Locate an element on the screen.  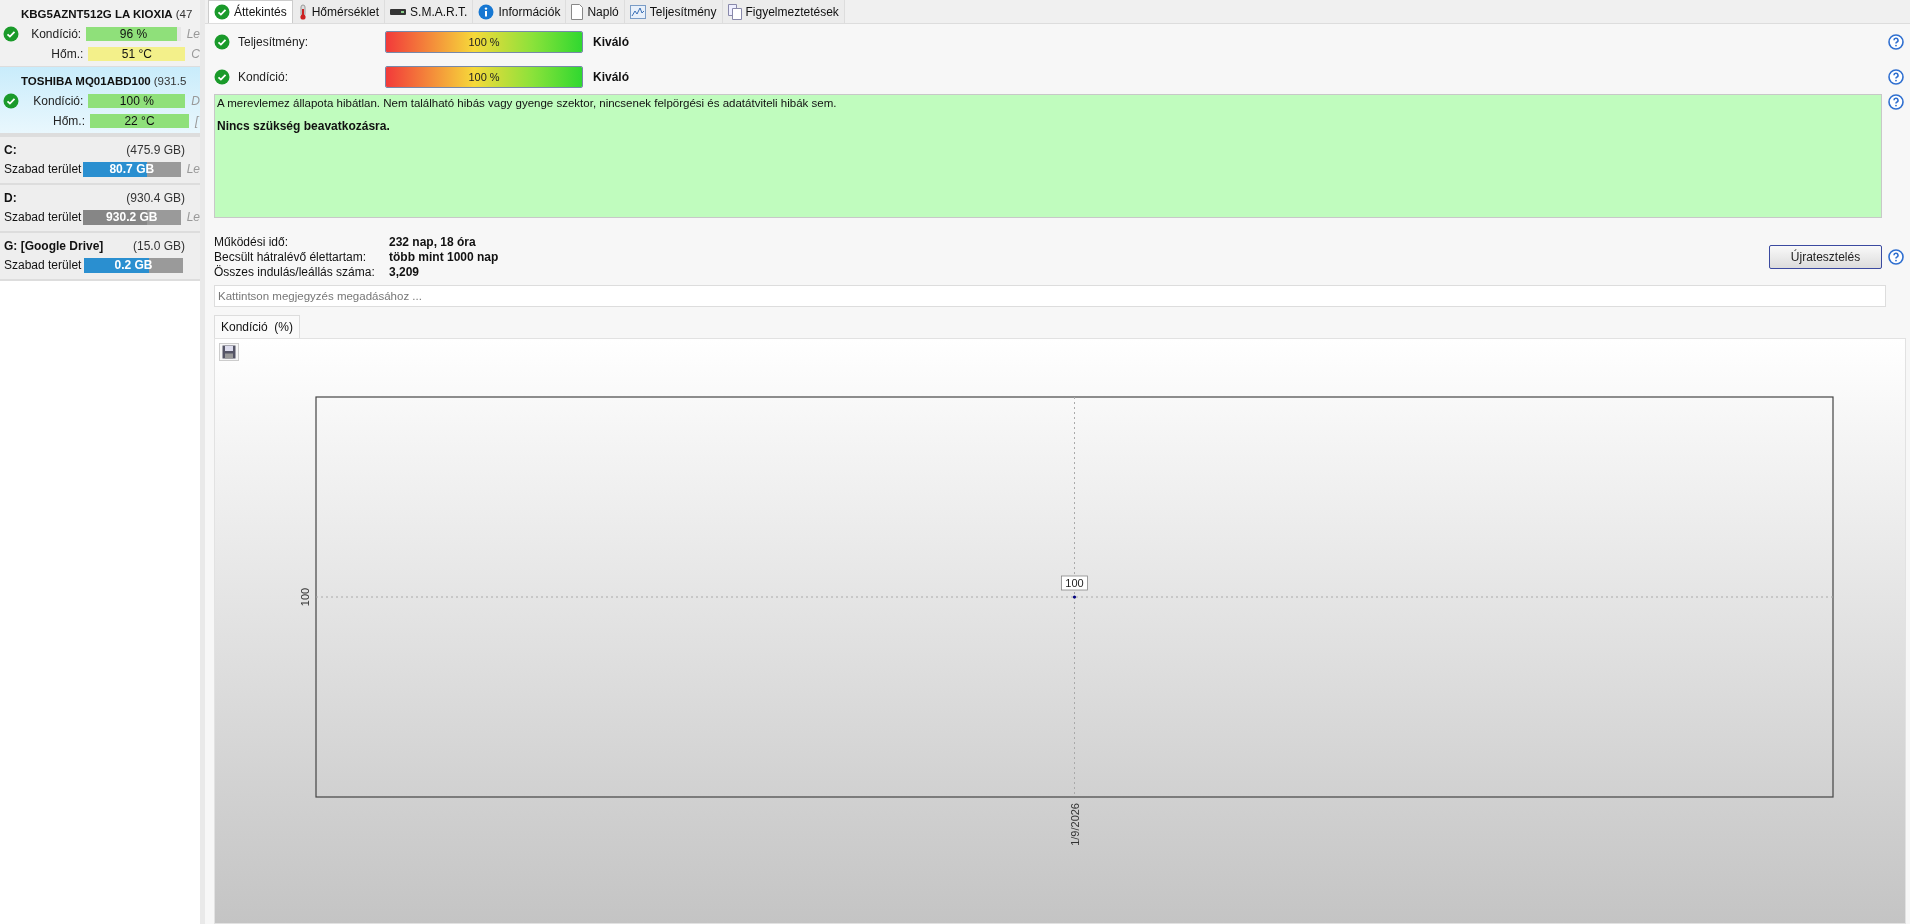
info-icon is located at coordinates (486, 11).